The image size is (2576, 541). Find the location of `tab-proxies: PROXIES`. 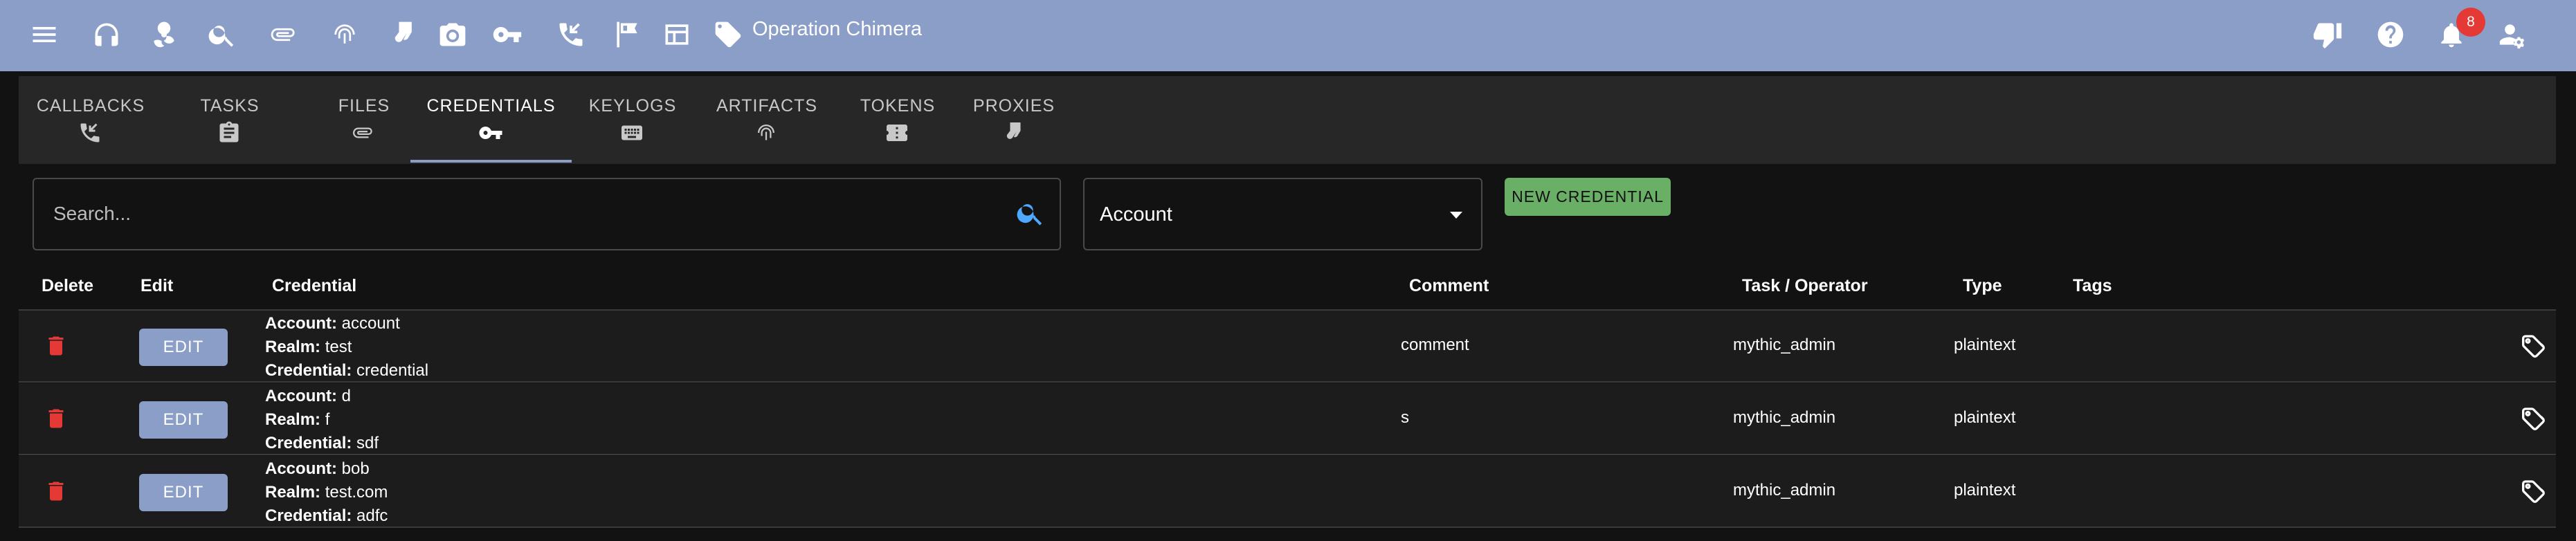

tab-proxies: PROXIES is located at coordinates (1014, 120).